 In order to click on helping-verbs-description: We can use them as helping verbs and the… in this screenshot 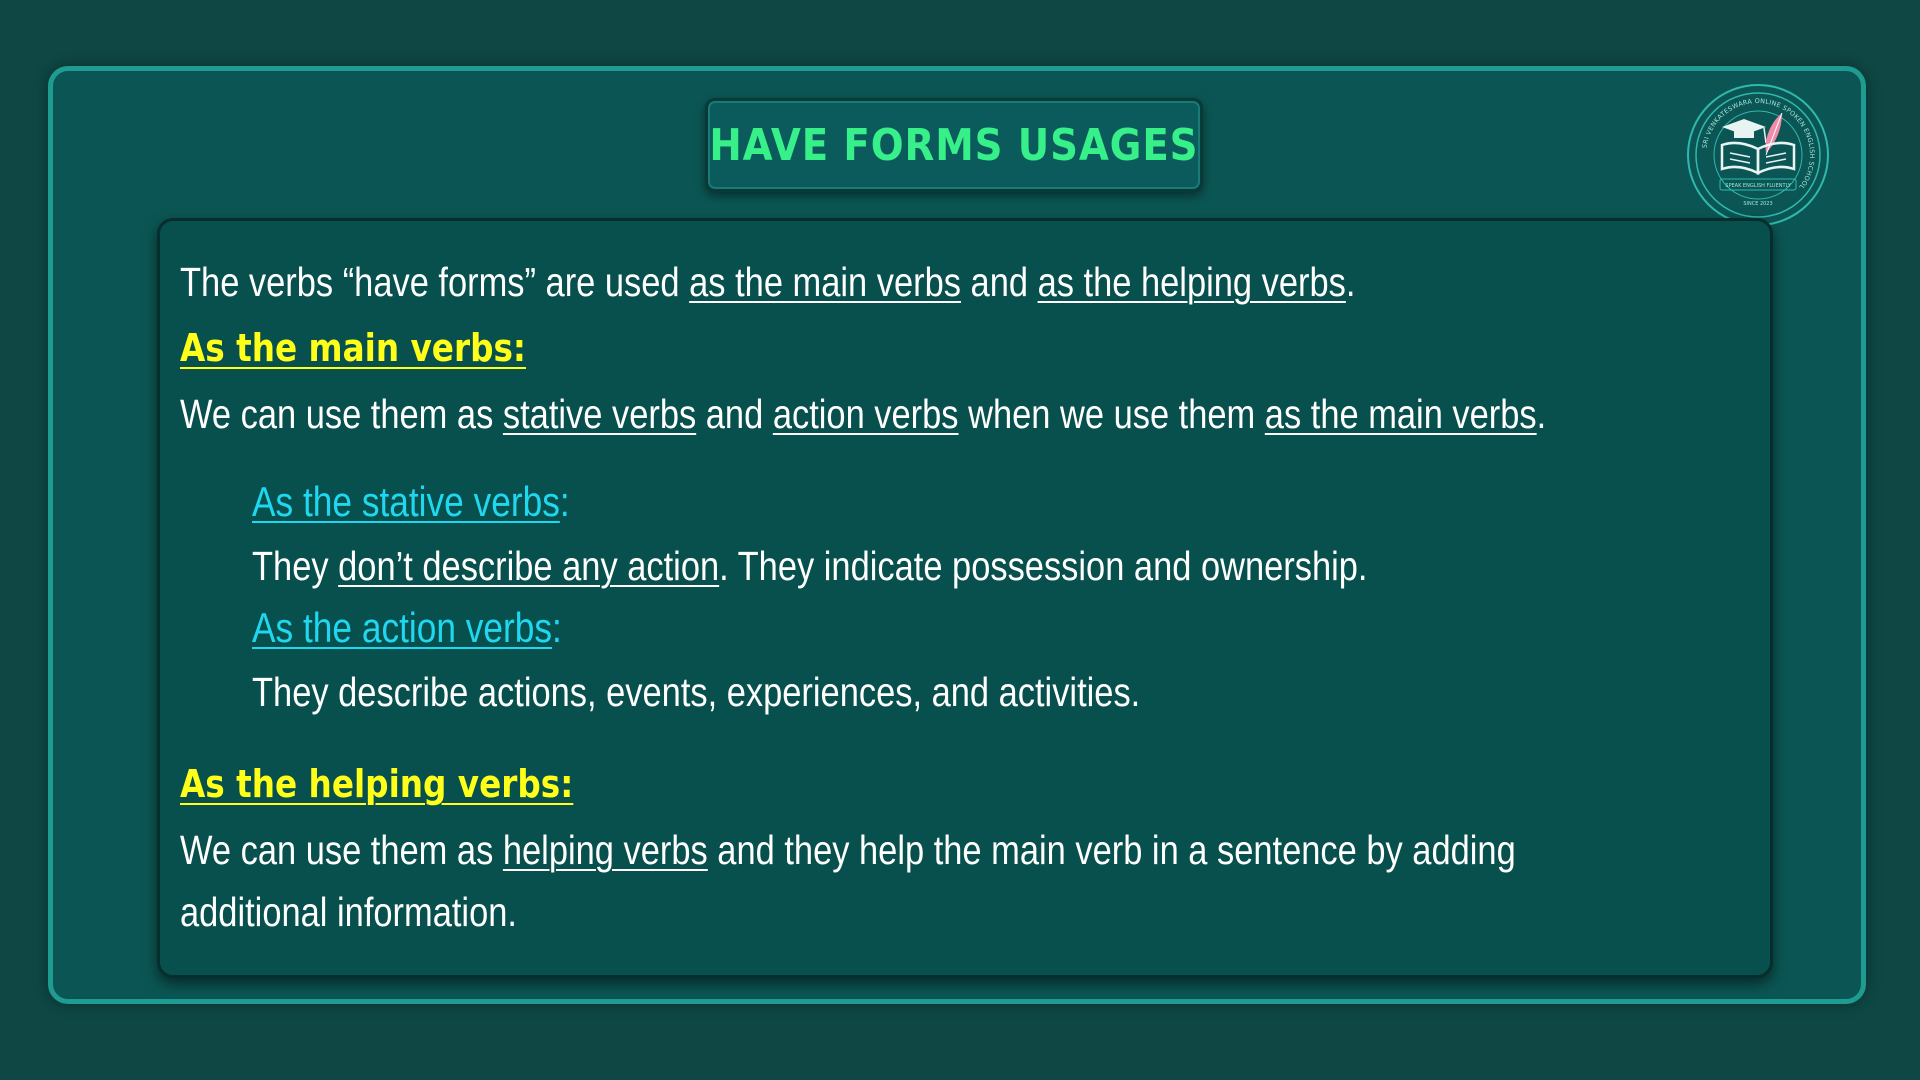, I will do `click(848, 850)`.